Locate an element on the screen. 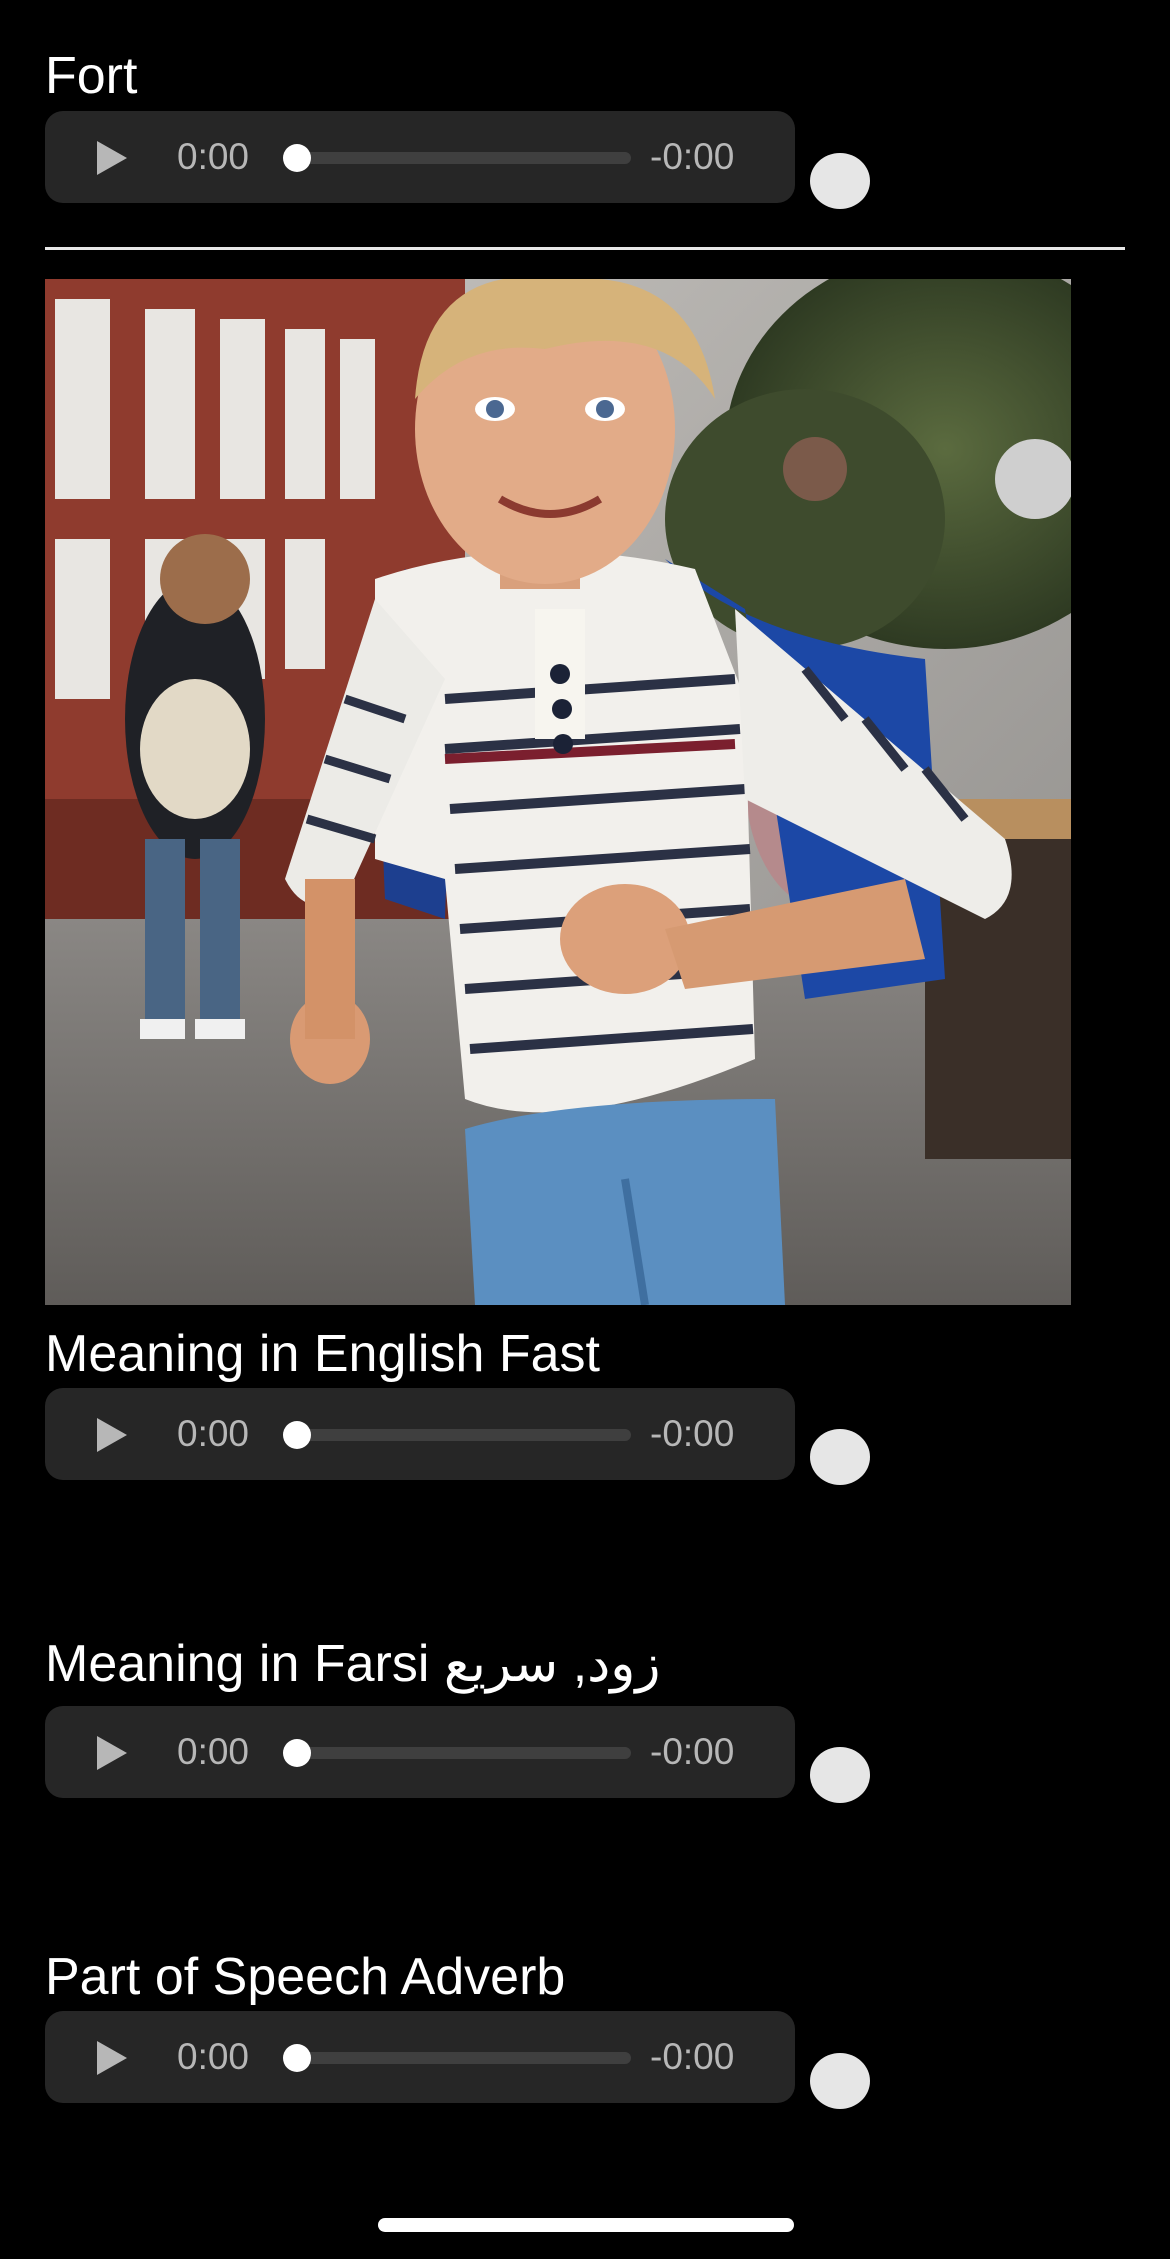 Image resolution: width=1170 pixels, height=2259 pixels. divider is located at coordinates (585, 248).